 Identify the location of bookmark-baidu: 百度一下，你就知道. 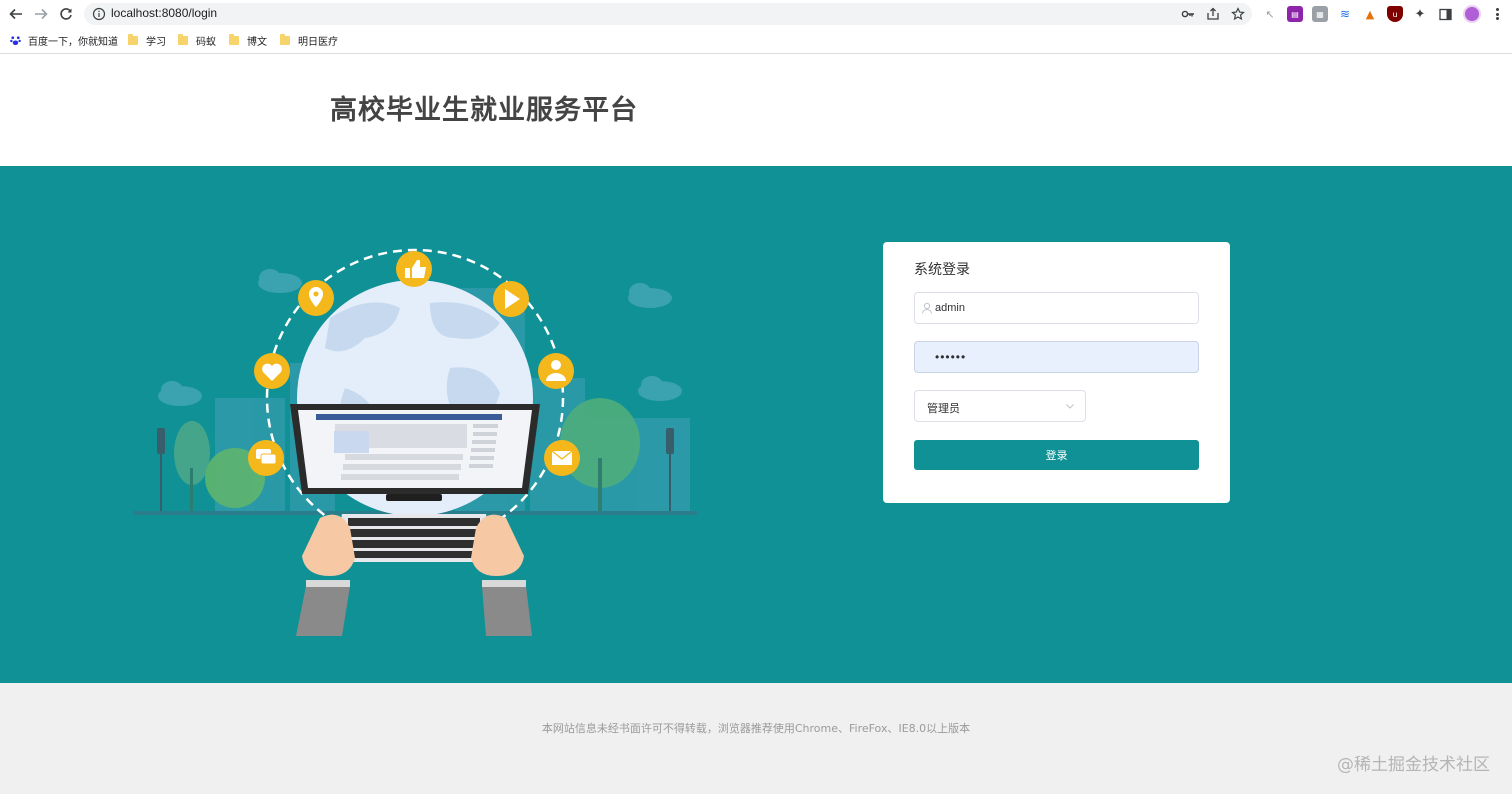
(64, 40).